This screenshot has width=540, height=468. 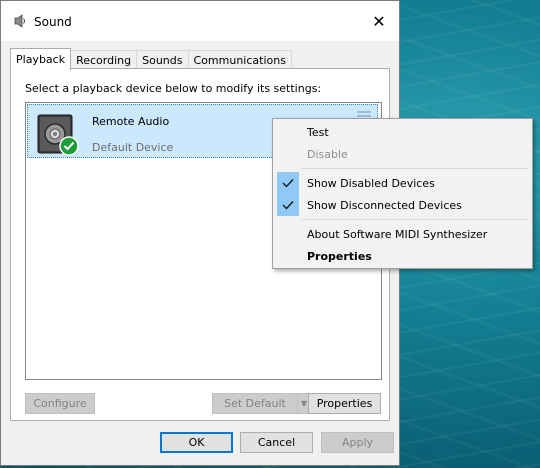 I want to click on menu-item-label: Properties, so click(x=339, y=256).